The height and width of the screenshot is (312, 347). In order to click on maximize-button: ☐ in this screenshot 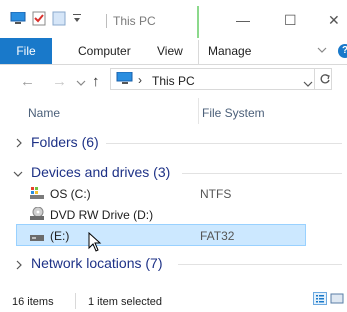, I will do `click(290, 20)`.